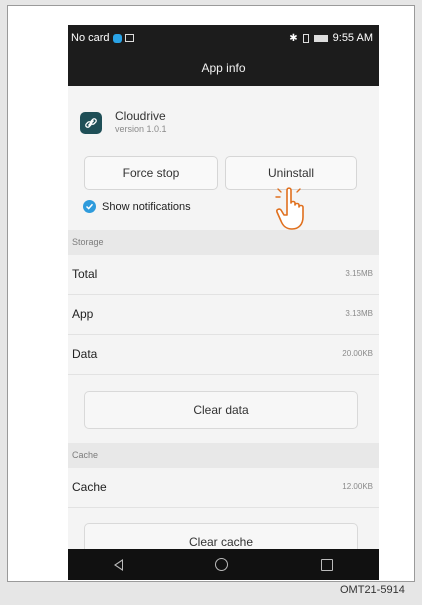 The width and height of the screenshot is (422, 605). I want to click on carrier-label: No card, so click(90, 38).